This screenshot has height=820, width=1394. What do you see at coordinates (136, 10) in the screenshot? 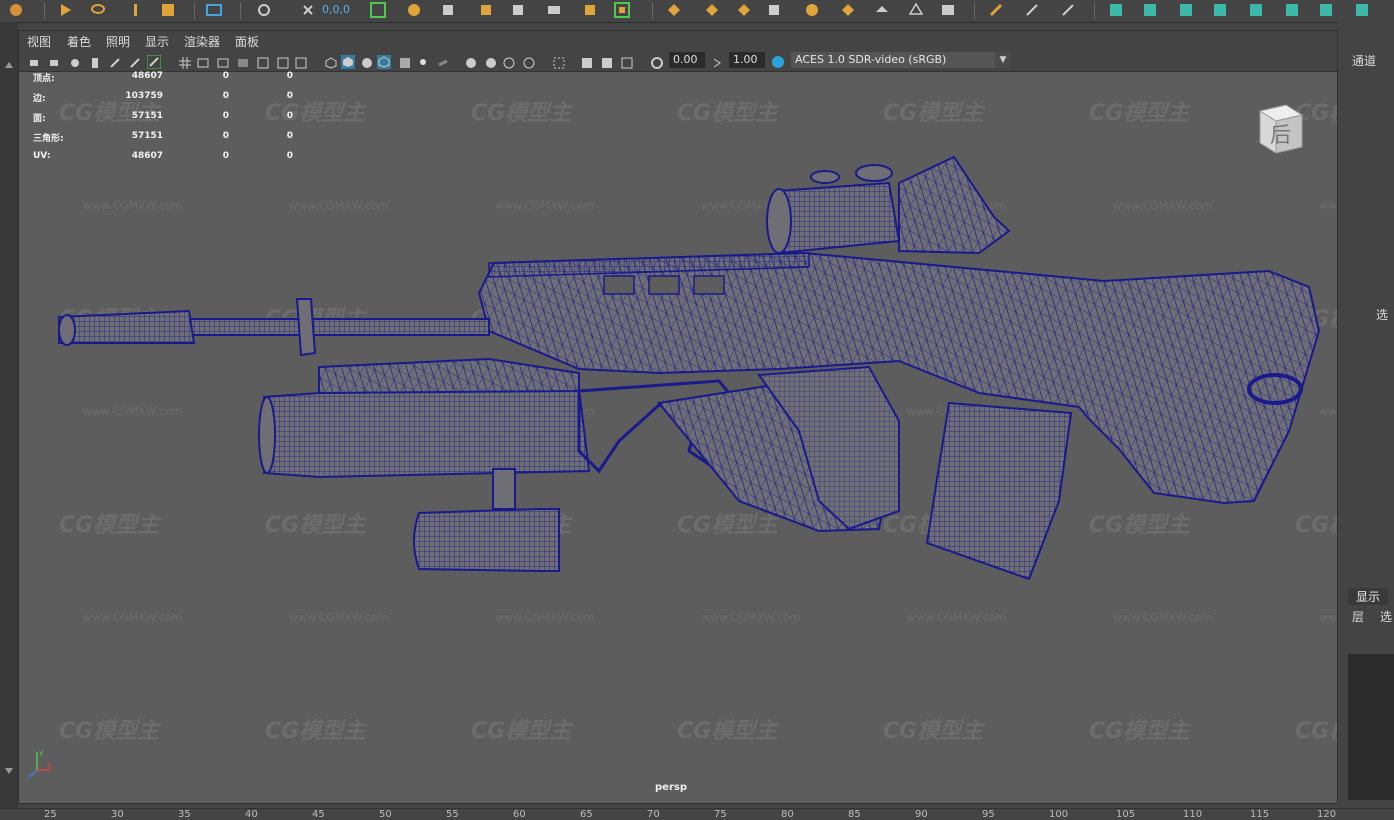
I see `paint-select-icon` at bounding box center [136, 10].